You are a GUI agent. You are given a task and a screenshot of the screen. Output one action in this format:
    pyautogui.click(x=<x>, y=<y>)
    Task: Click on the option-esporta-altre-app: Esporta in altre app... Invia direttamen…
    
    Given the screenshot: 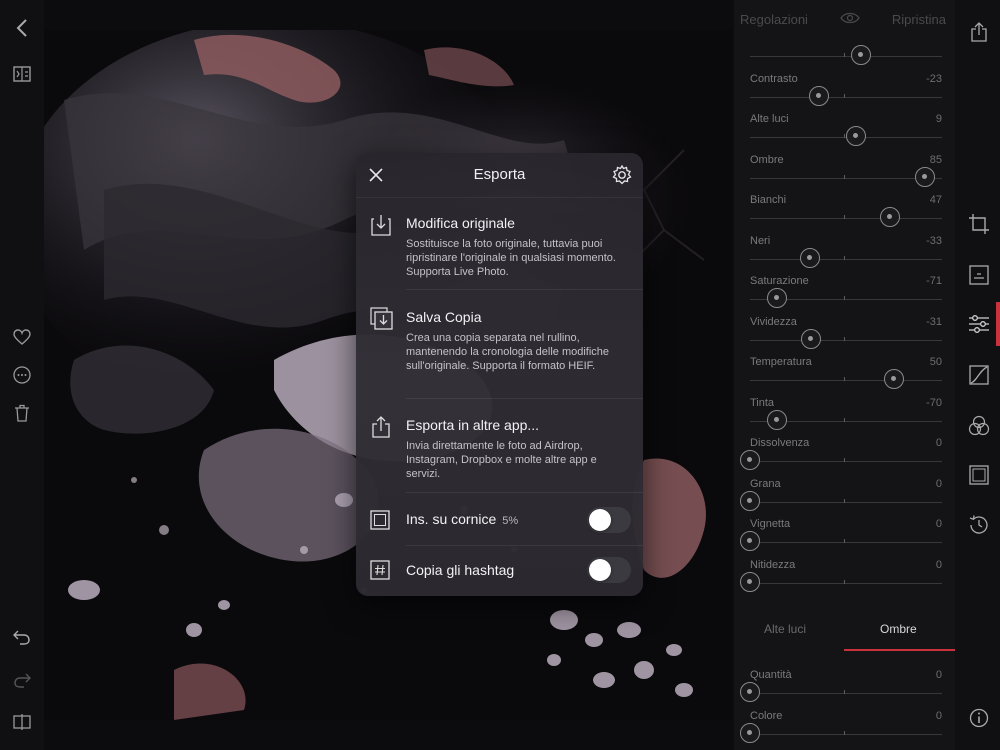 What is the action you would take?
    pyautogui.click(x=499, y=448)
    